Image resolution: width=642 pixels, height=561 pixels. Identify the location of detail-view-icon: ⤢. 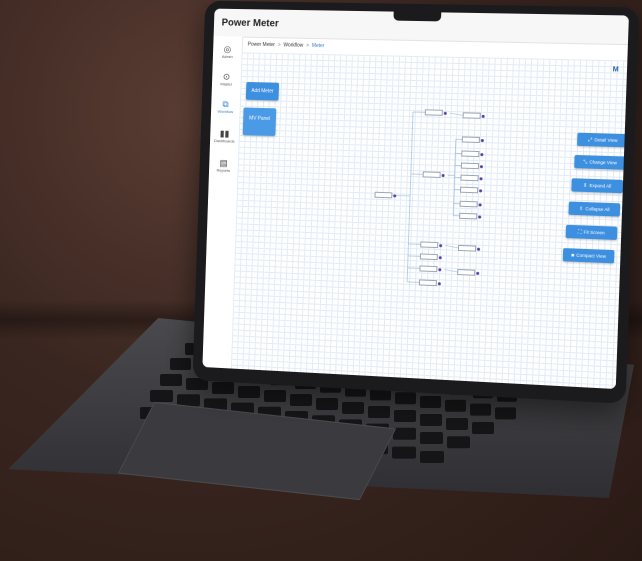
(590, 139).